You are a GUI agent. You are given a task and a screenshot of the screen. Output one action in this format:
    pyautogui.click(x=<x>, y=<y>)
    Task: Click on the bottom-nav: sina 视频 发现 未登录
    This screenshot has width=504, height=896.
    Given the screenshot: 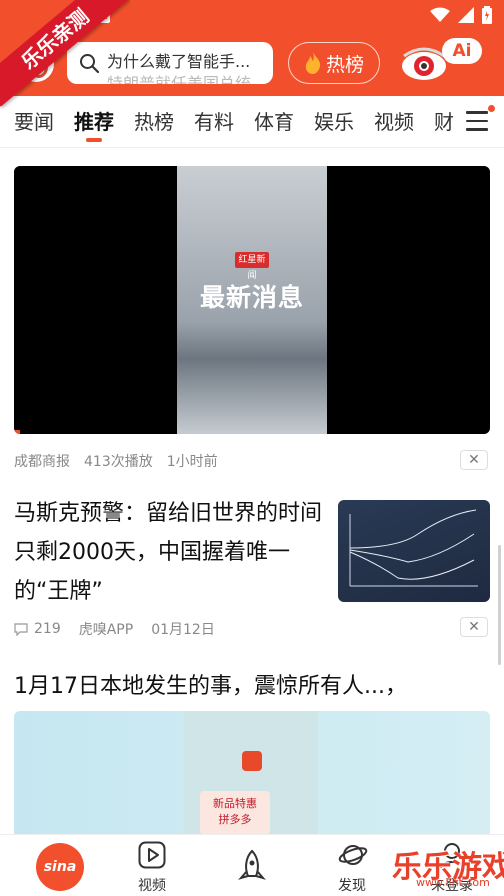 What is the action you would take?
    pyautogui.click(x=252, y=865)
    